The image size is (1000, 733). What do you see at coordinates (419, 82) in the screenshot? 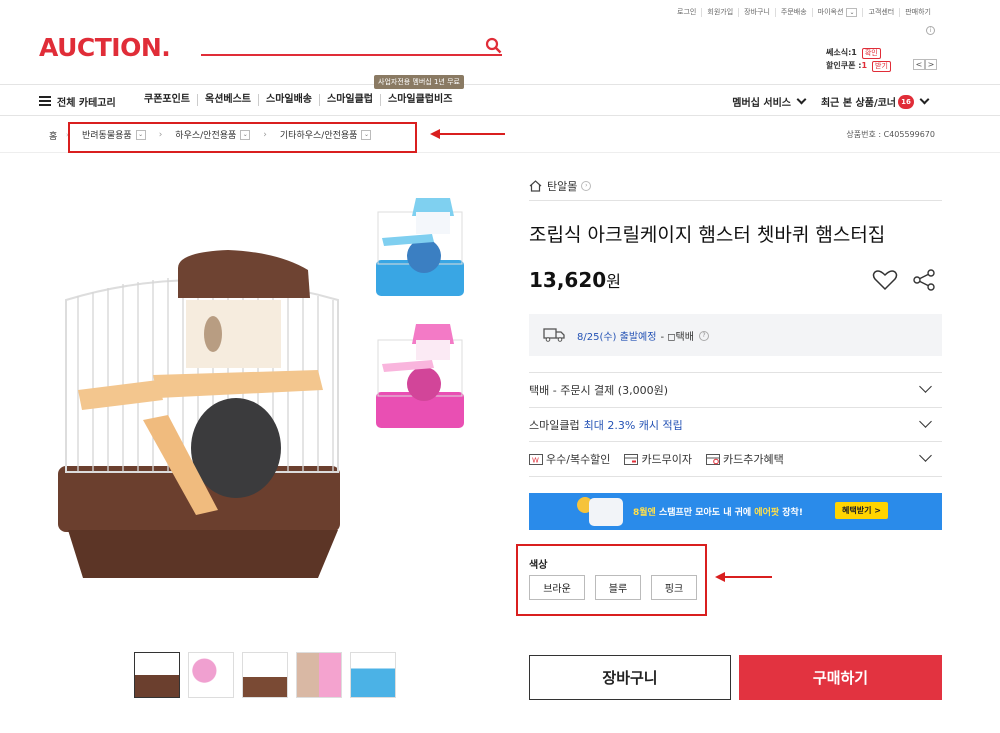
I see `biz-tooltip: 사업자전용 멤버십 1년 무료` at bounding box center [419, 82].